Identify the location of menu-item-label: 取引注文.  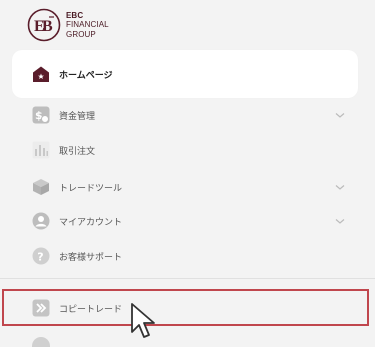
(77, 151).